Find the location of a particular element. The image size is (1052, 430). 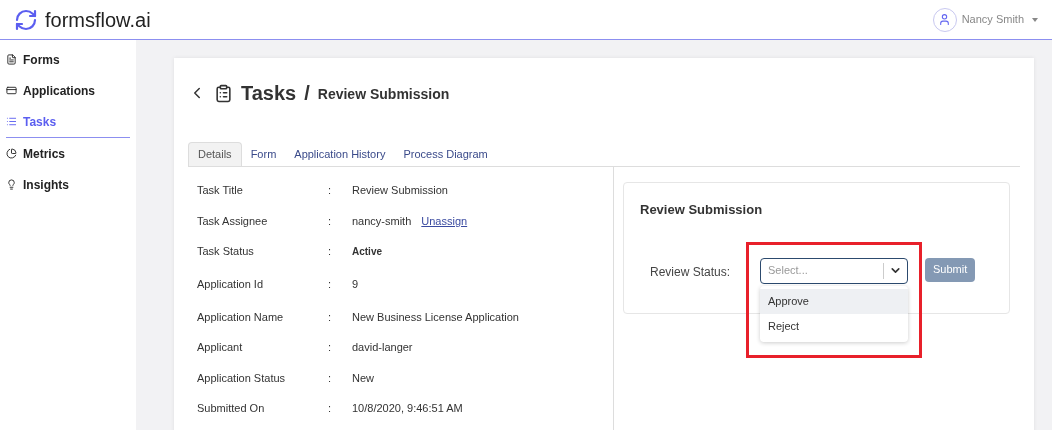

detail-label: Task Assignee is located at coordinates (232, 221).